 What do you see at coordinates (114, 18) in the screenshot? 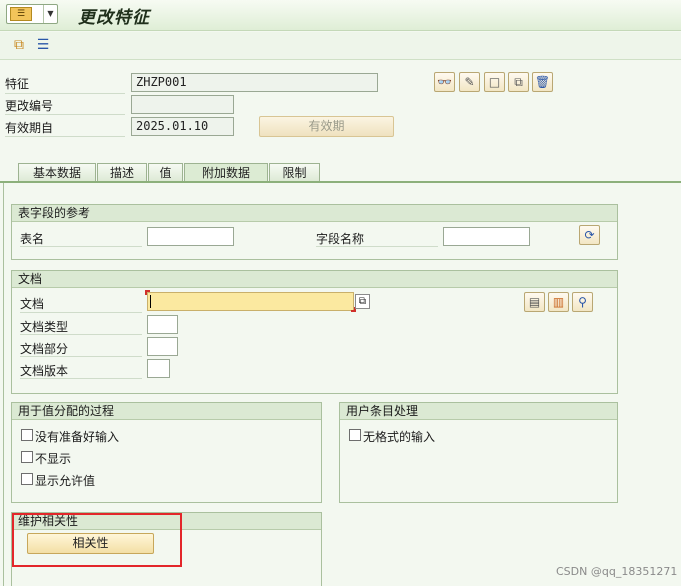
I see `page-title: 更改特征` at bounding box center [114, 18].